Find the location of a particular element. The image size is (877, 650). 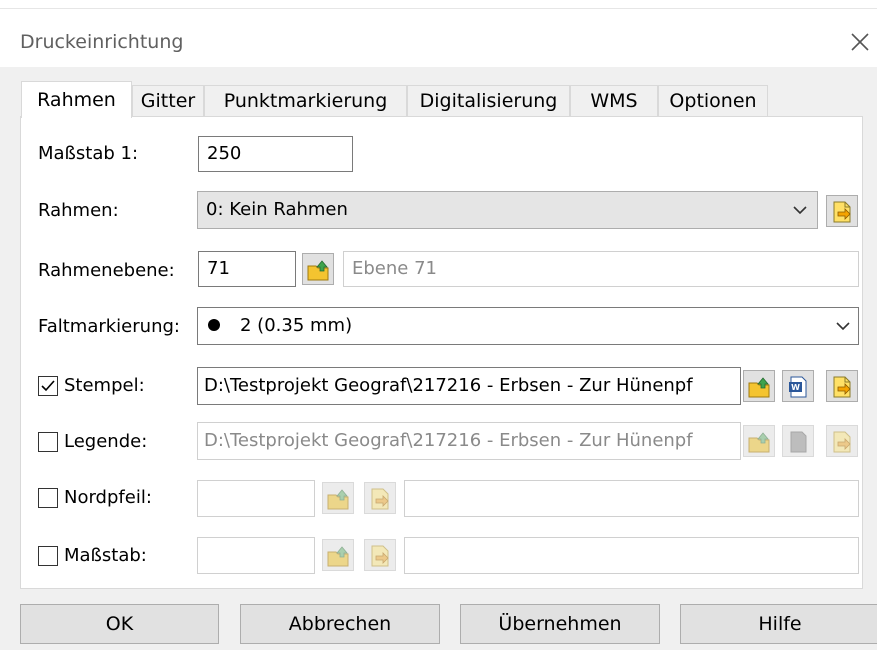

stempel-label: Stempel: is located at coordinates (104, 385).